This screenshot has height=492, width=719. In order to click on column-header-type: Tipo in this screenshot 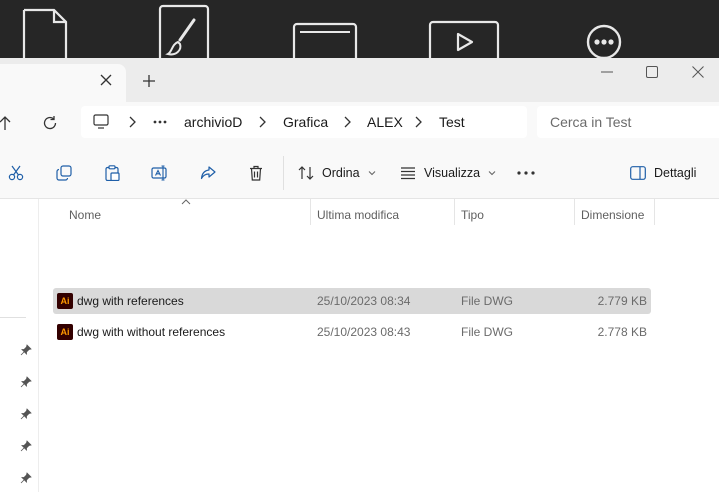, I will do `click(472, 215)`.